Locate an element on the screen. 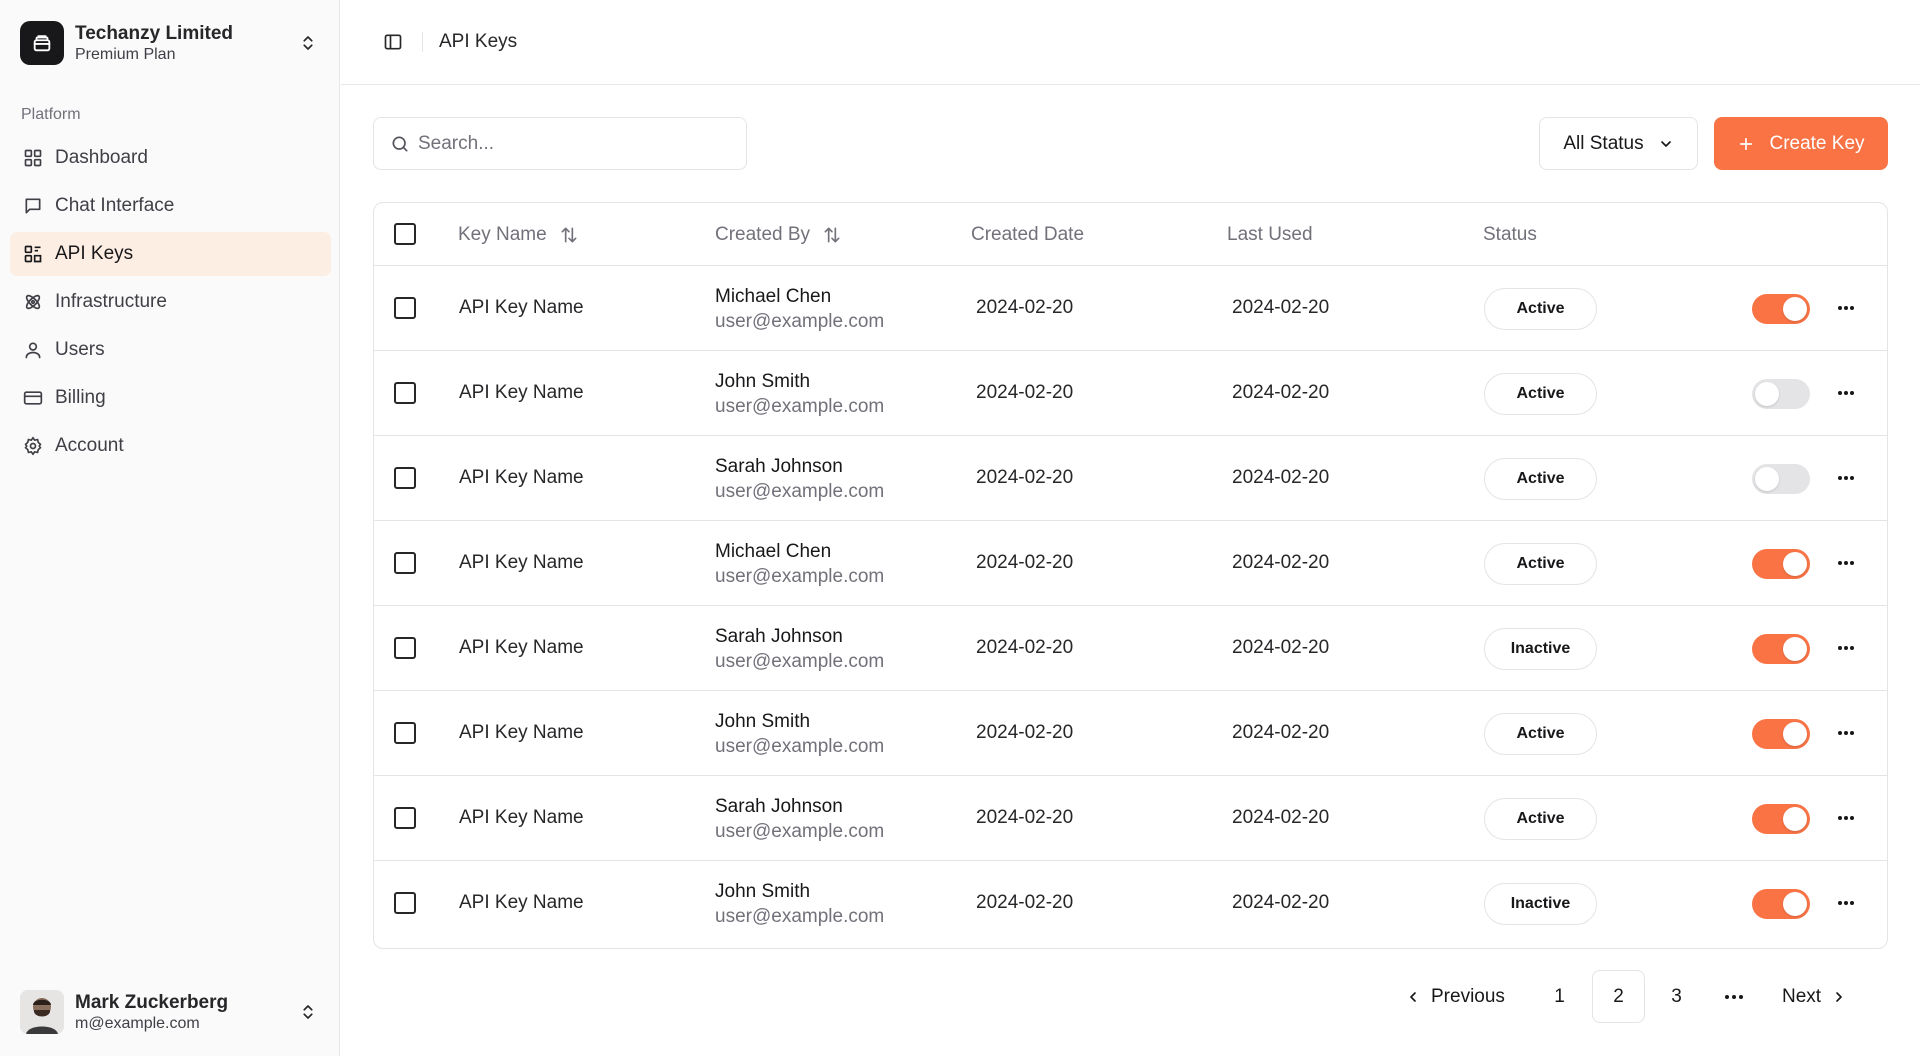 The image size is (1920, 1056). create-key-button: Create Key is located at coordinates (1801, 143).